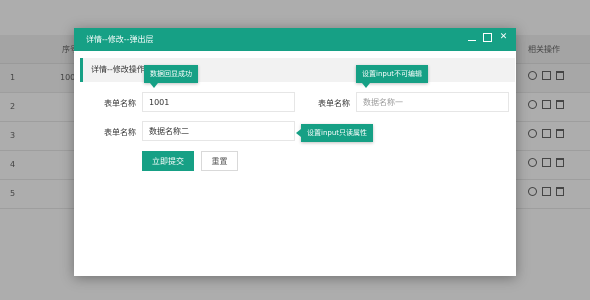 This screenshot has width=590, height=300. I want to click on tooltip-text: 数据回显成功, so click(171, 74).